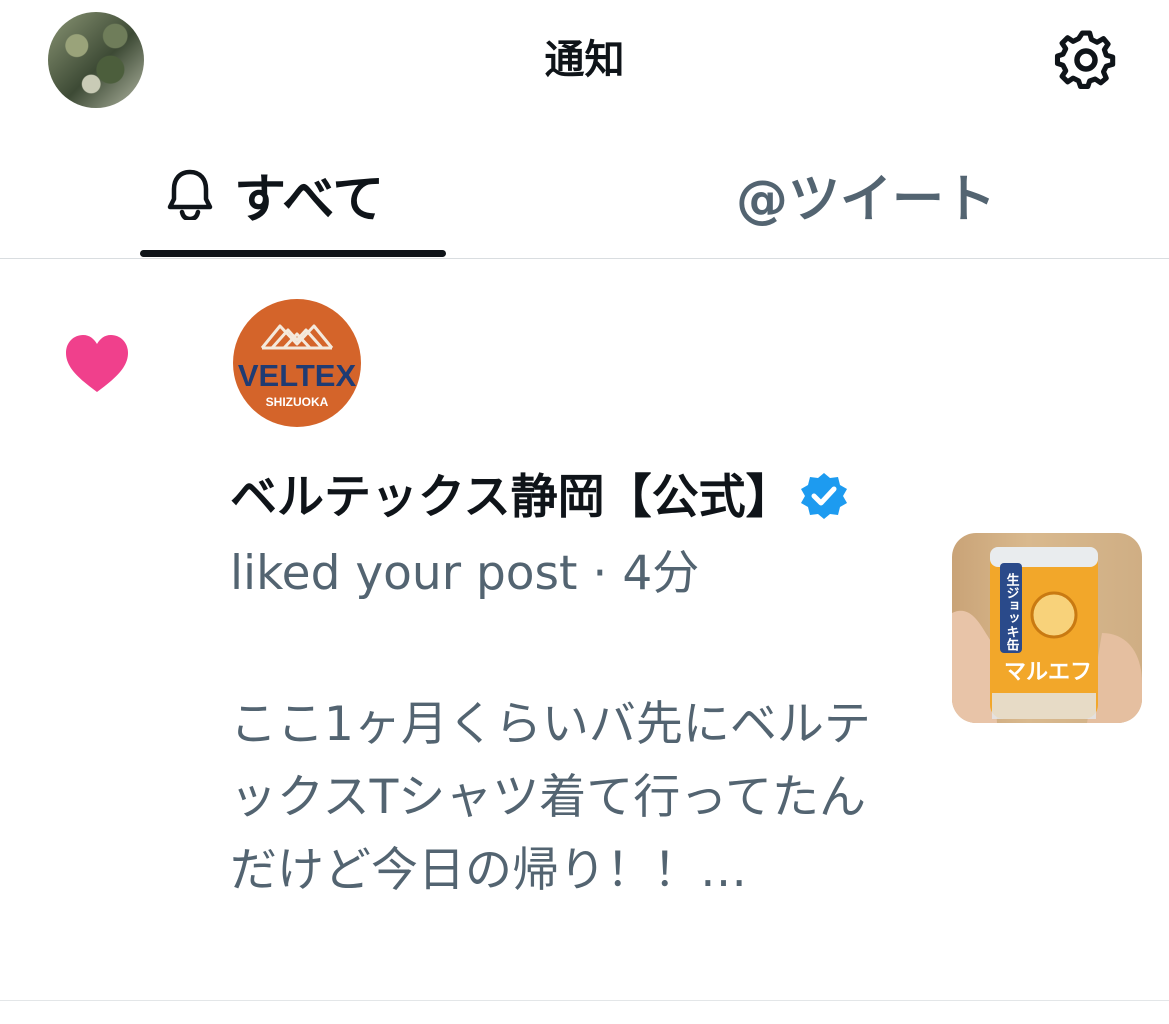 Image resolution: width=1169 pixels, height=1024 pixels. What do you see at coordinates (584, 1000) in the screenshot?
I see `divider` at bounding box center [584, 1000].